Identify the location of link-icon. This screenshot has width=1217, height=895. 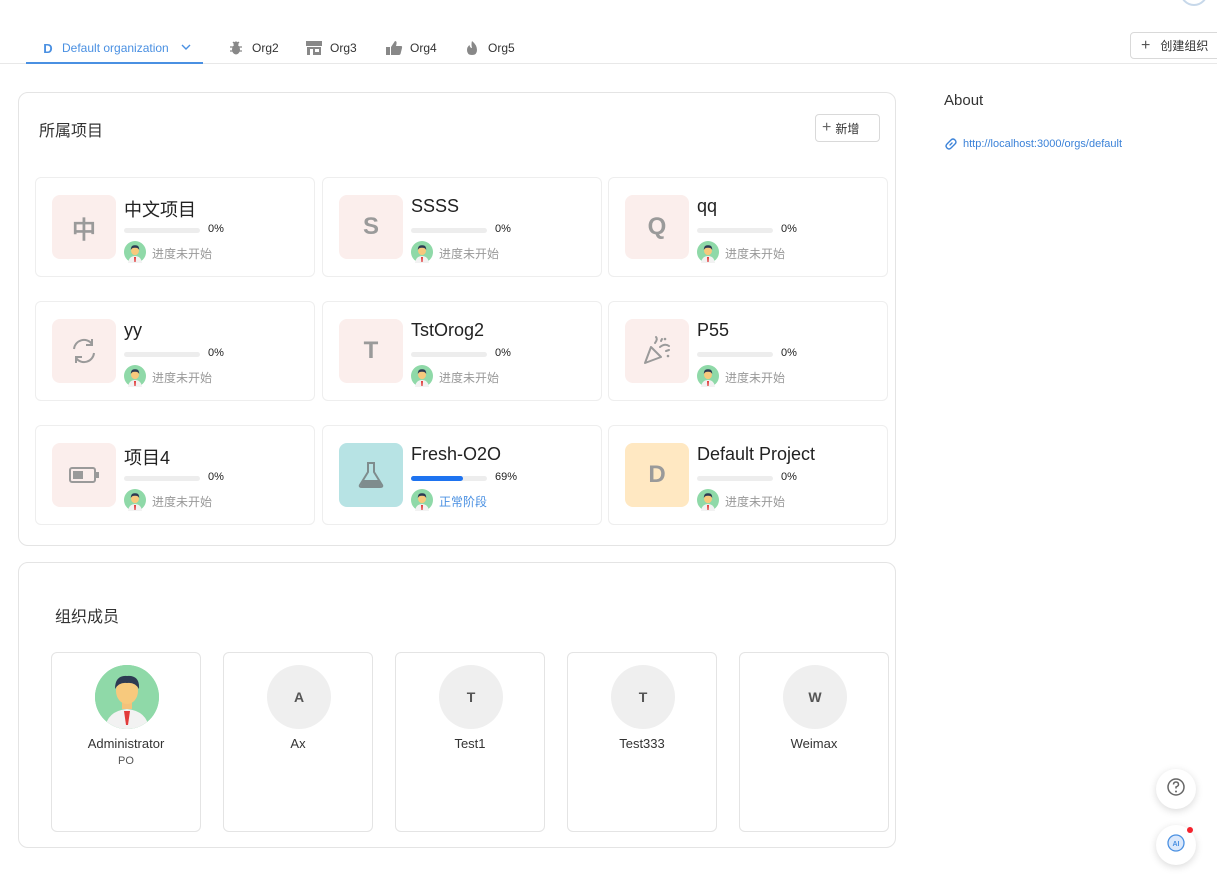
(951, 144).